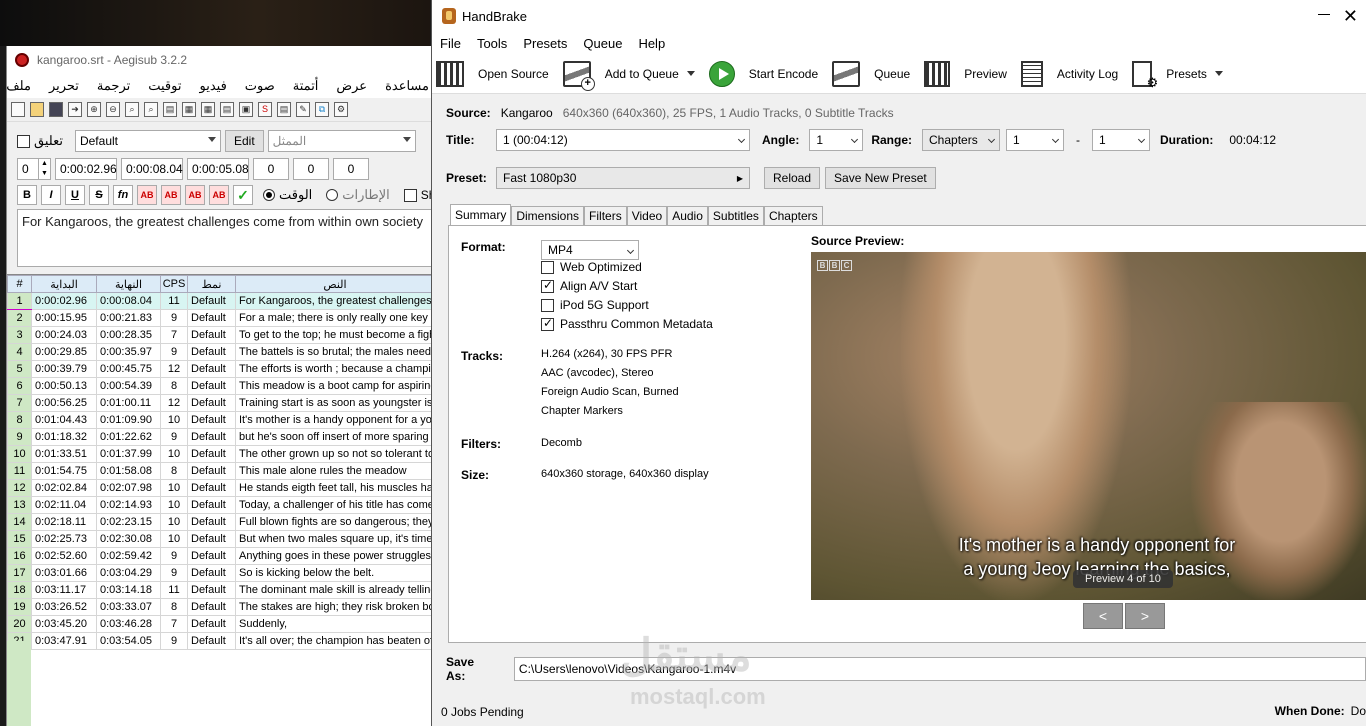  I want to click on angle-combo: 1, so click(836, 140).